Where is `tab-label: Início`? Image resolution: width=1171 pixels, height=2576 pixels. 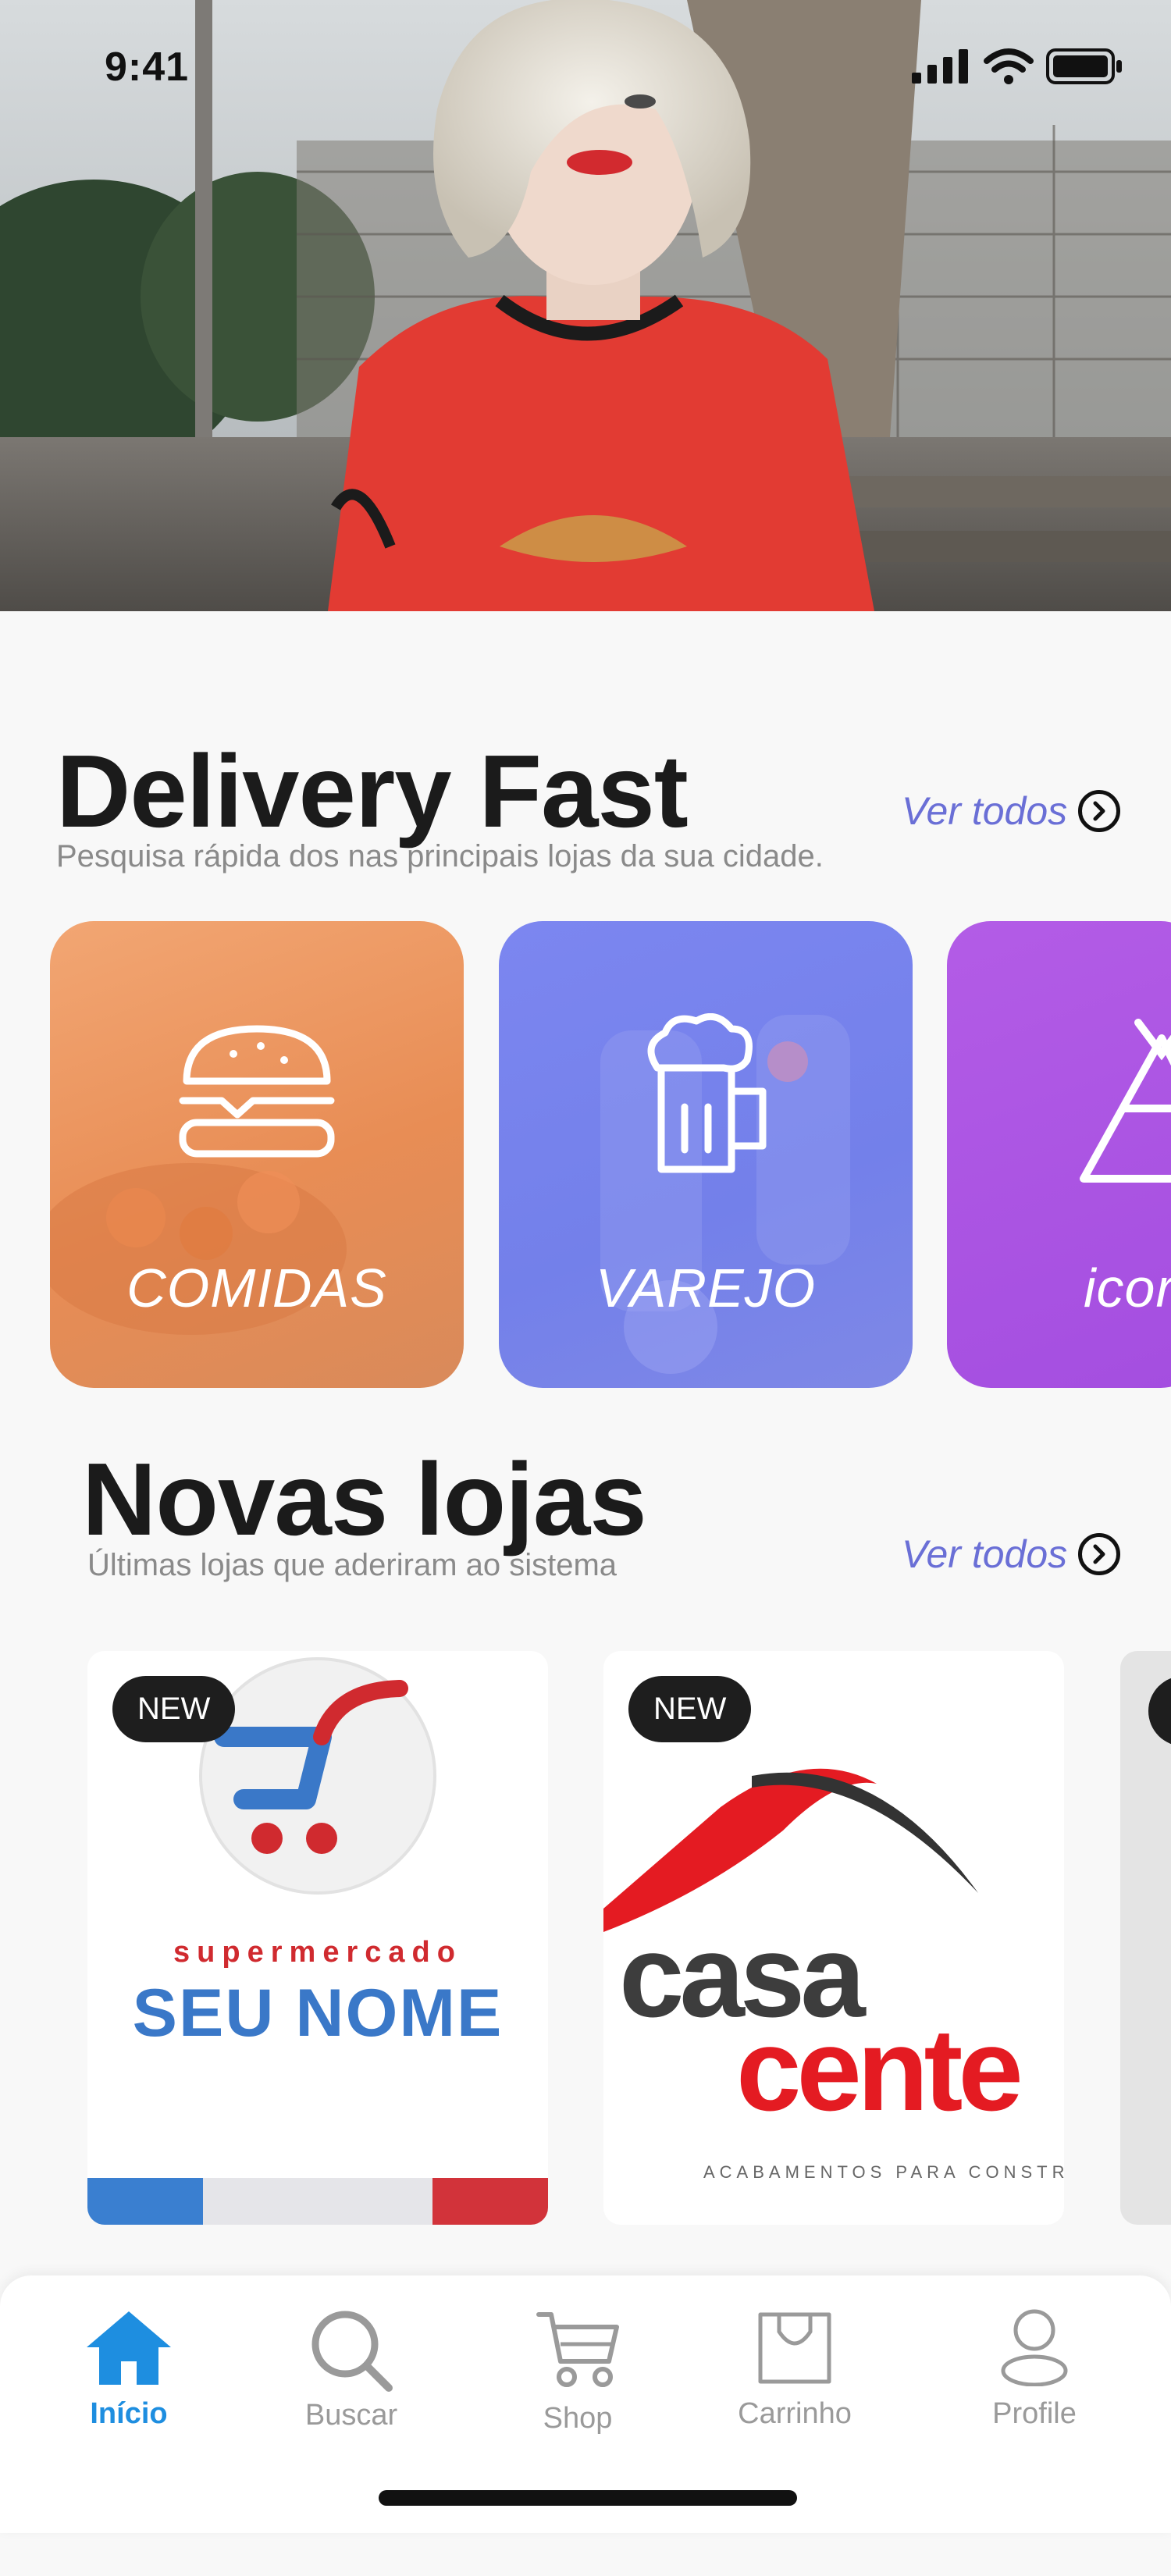 tab-label: Início is located at coordinates (129, 2413).